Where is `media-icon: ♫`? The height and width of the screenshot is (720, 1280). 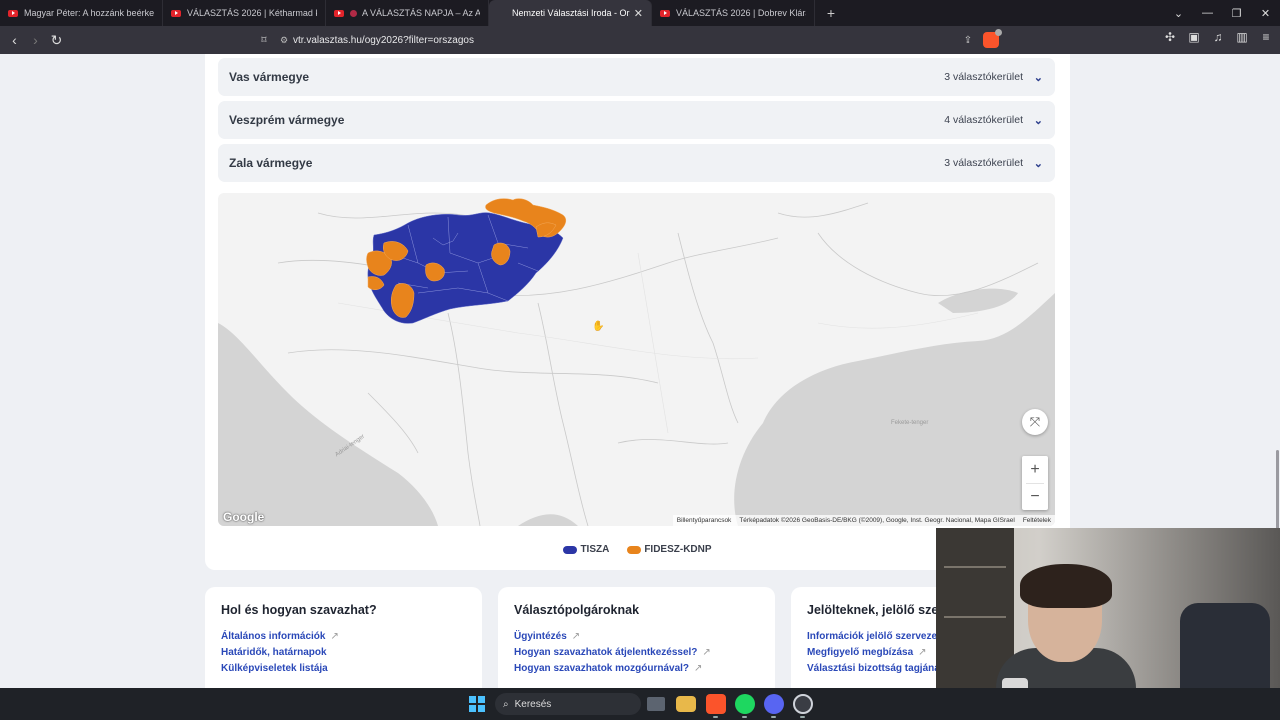
media-icon: ♫ is located at coordinates (1218, 37).